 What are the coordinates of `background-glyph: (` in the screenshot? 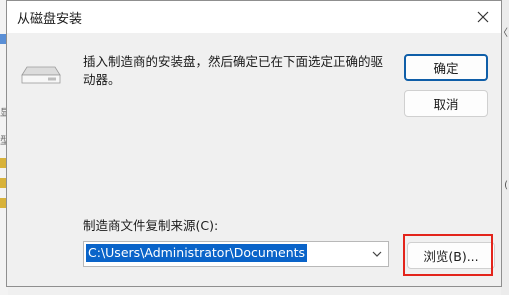 It's located at (506, 185).